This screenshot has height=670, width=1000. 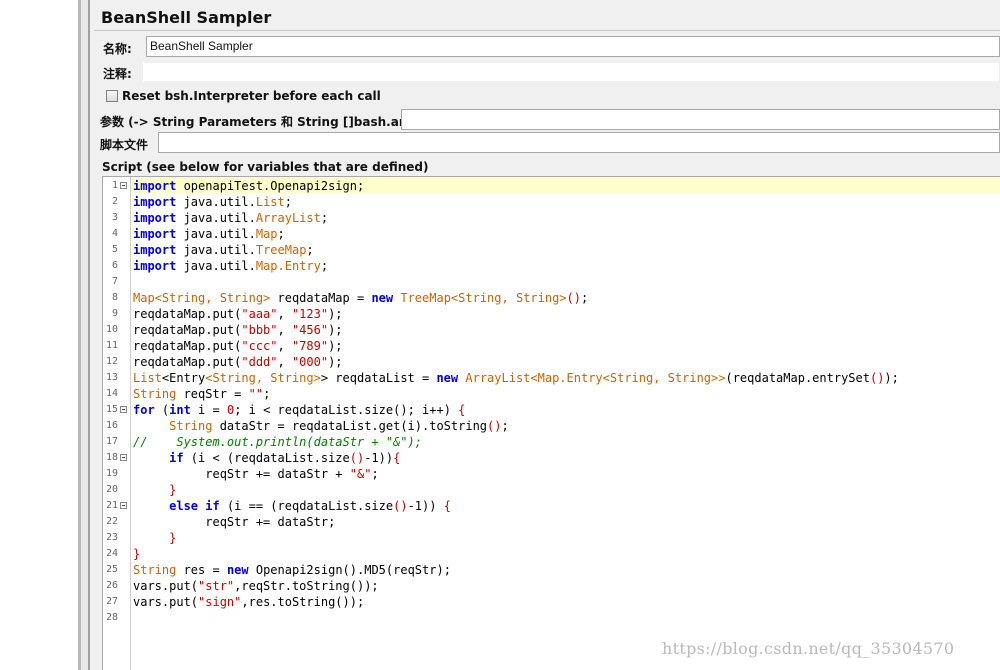 What do you see at coordinates (238, 362) in the screenshot?
I see `code-text: reqdataMap.put("ddd", "000");` at bounding box center [238, 362].